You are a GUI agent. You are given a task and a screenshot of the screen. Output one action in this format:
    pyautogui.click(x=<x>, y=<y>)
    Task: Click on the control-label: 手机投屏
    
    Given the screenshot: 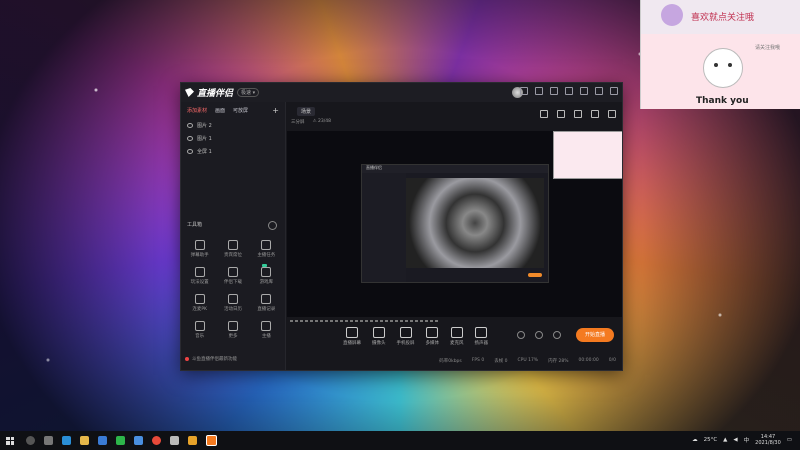 What is the action you would take?
    pyautogui.click(x=405, y=343)
    